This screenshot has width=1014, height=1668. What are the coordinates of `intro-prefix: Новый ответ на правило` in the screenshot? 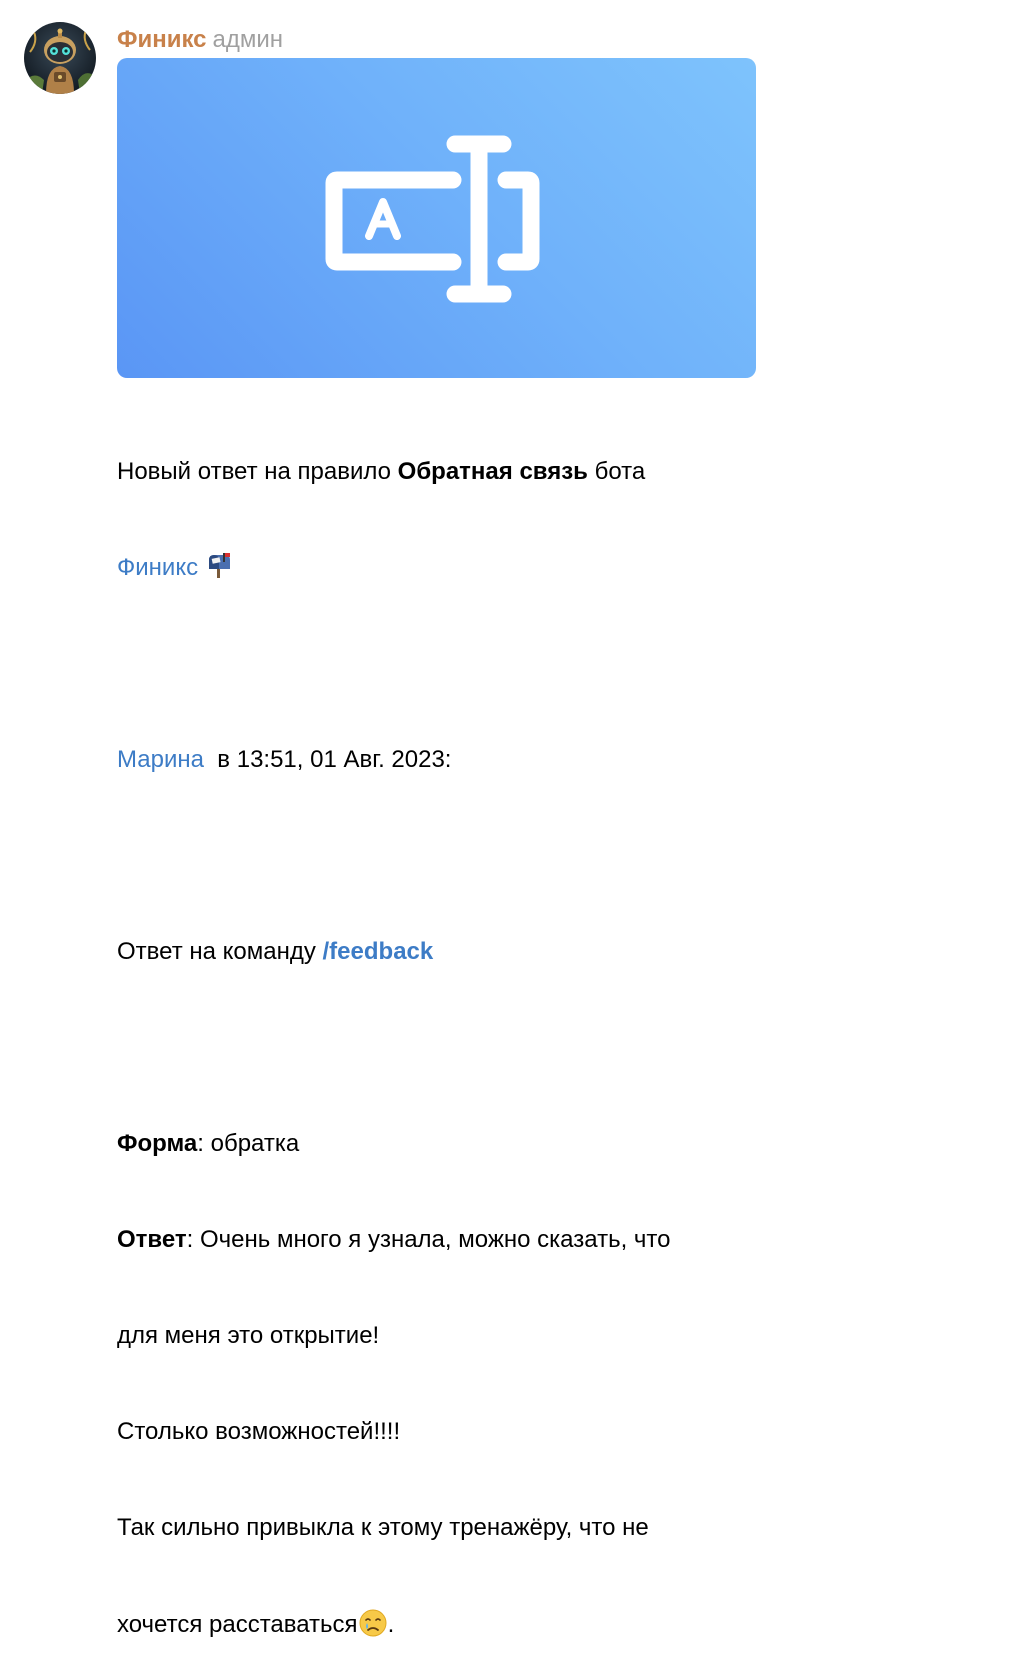 It's located at (257, 471).